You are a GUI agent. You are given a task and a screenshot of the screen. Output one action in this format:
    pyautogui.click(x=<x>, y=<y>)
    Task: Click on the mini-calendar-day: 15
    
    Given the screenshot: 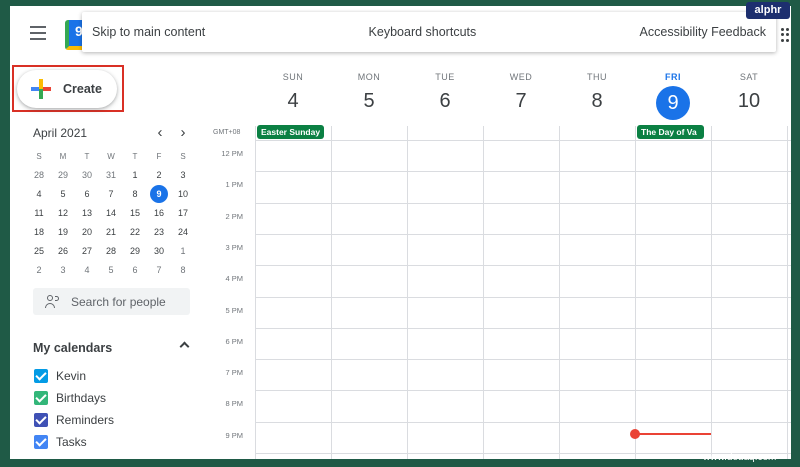 What is the action you would take?
    pyautogui.click(x=135, y=213)
    